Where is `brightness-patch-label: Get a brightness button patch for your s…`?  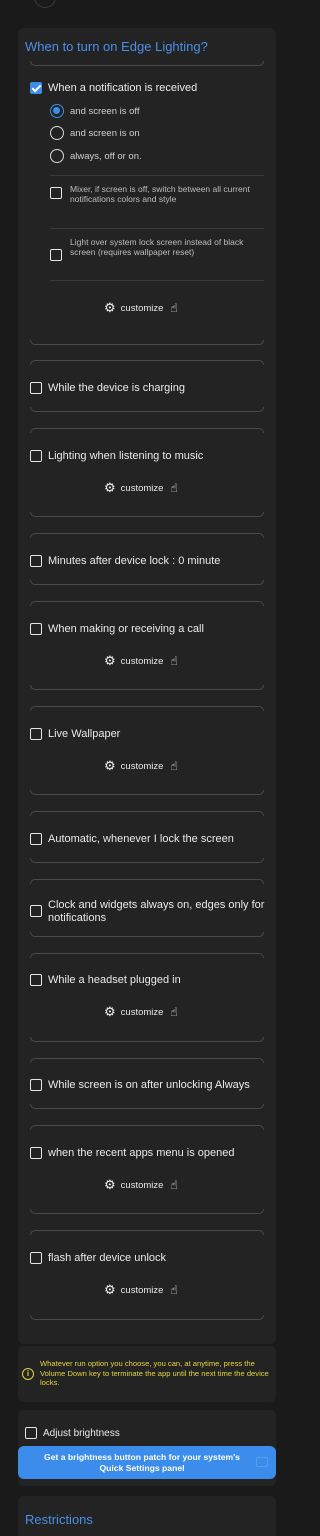 brightness-patch-label: Get a brightness button patch for your s… is located at coordinates (142, 1462).